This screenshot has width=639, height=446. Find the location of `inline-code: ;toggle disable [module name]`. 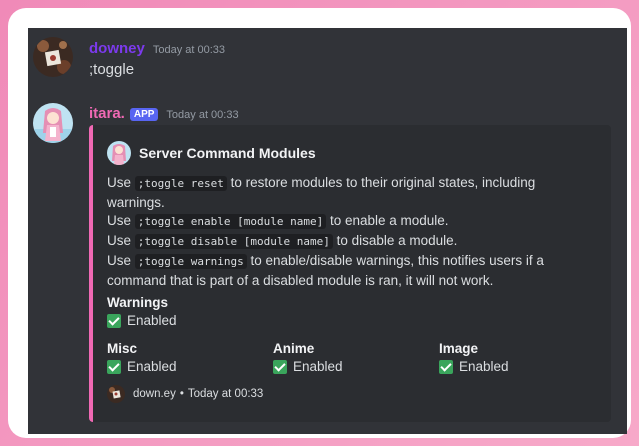

inline-code: ;toggle disable [module name] is located at coordinates (233, 242).